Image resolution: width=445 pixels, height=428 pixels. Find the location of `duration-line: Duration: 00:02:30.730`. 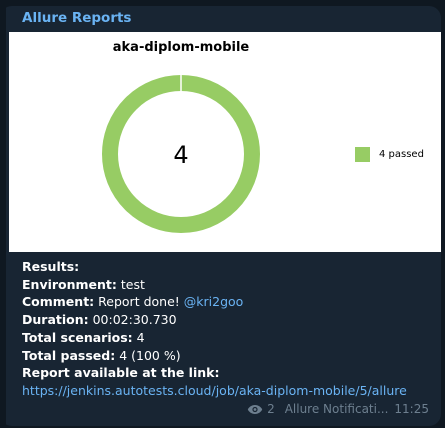

duration-line: Duration: 00:02:30.730 is located at coordinates (229, 320).